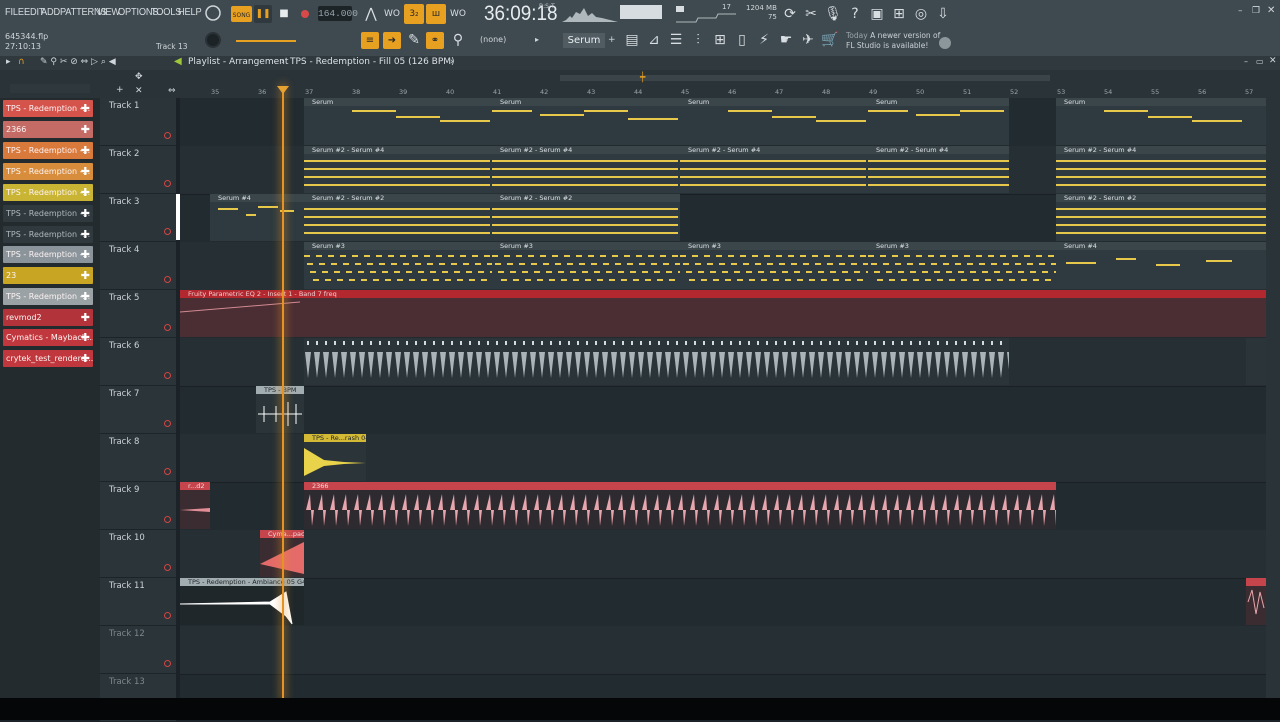 The image size is (1280, 722). What do you see at coordinates (1271, 10) in the screenshot?
I see `window-close-icon: ✕` at bounding box center [1271, 10].